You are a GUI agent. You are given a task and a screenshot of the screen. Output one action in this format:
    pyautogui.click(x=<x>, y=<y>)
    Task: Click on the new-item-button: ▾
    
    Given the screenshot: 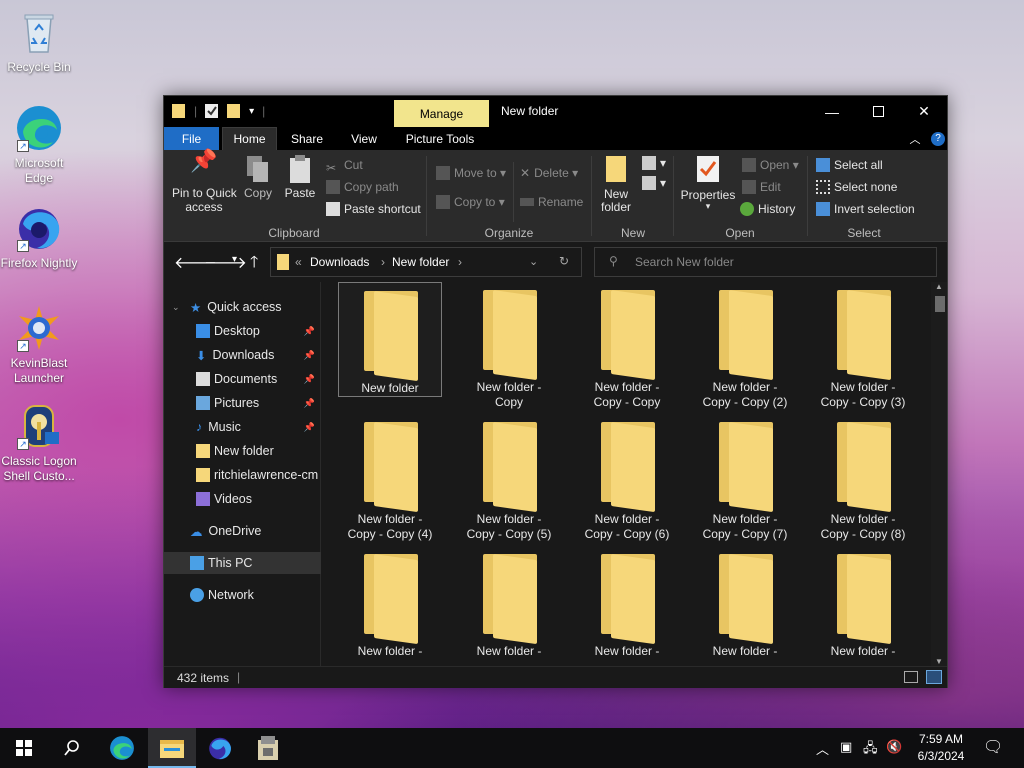 What is the action you would take?
    pyautogui.click(x=654, y=163)
    